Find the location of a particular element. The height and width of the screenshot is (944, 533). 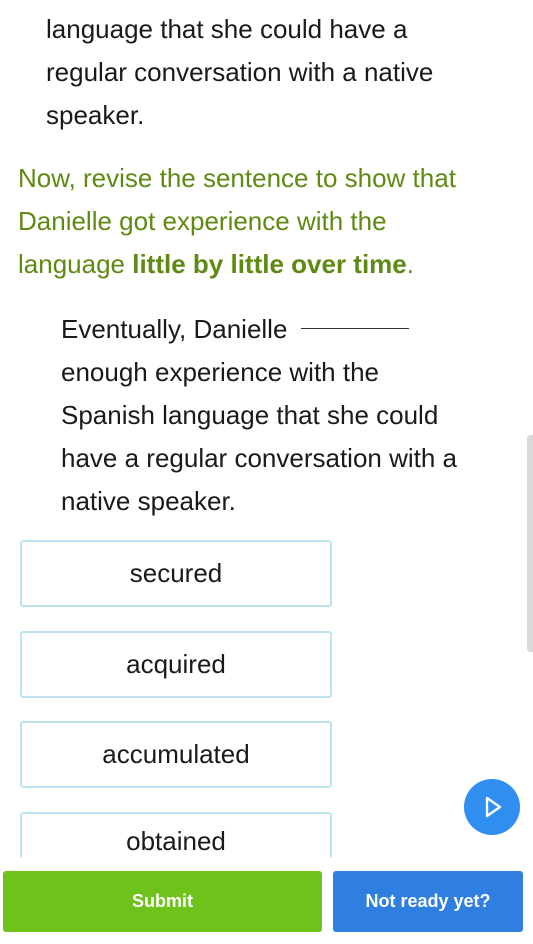

sentence-start: Eventually, Danielle is located at coordinates (174, 329).